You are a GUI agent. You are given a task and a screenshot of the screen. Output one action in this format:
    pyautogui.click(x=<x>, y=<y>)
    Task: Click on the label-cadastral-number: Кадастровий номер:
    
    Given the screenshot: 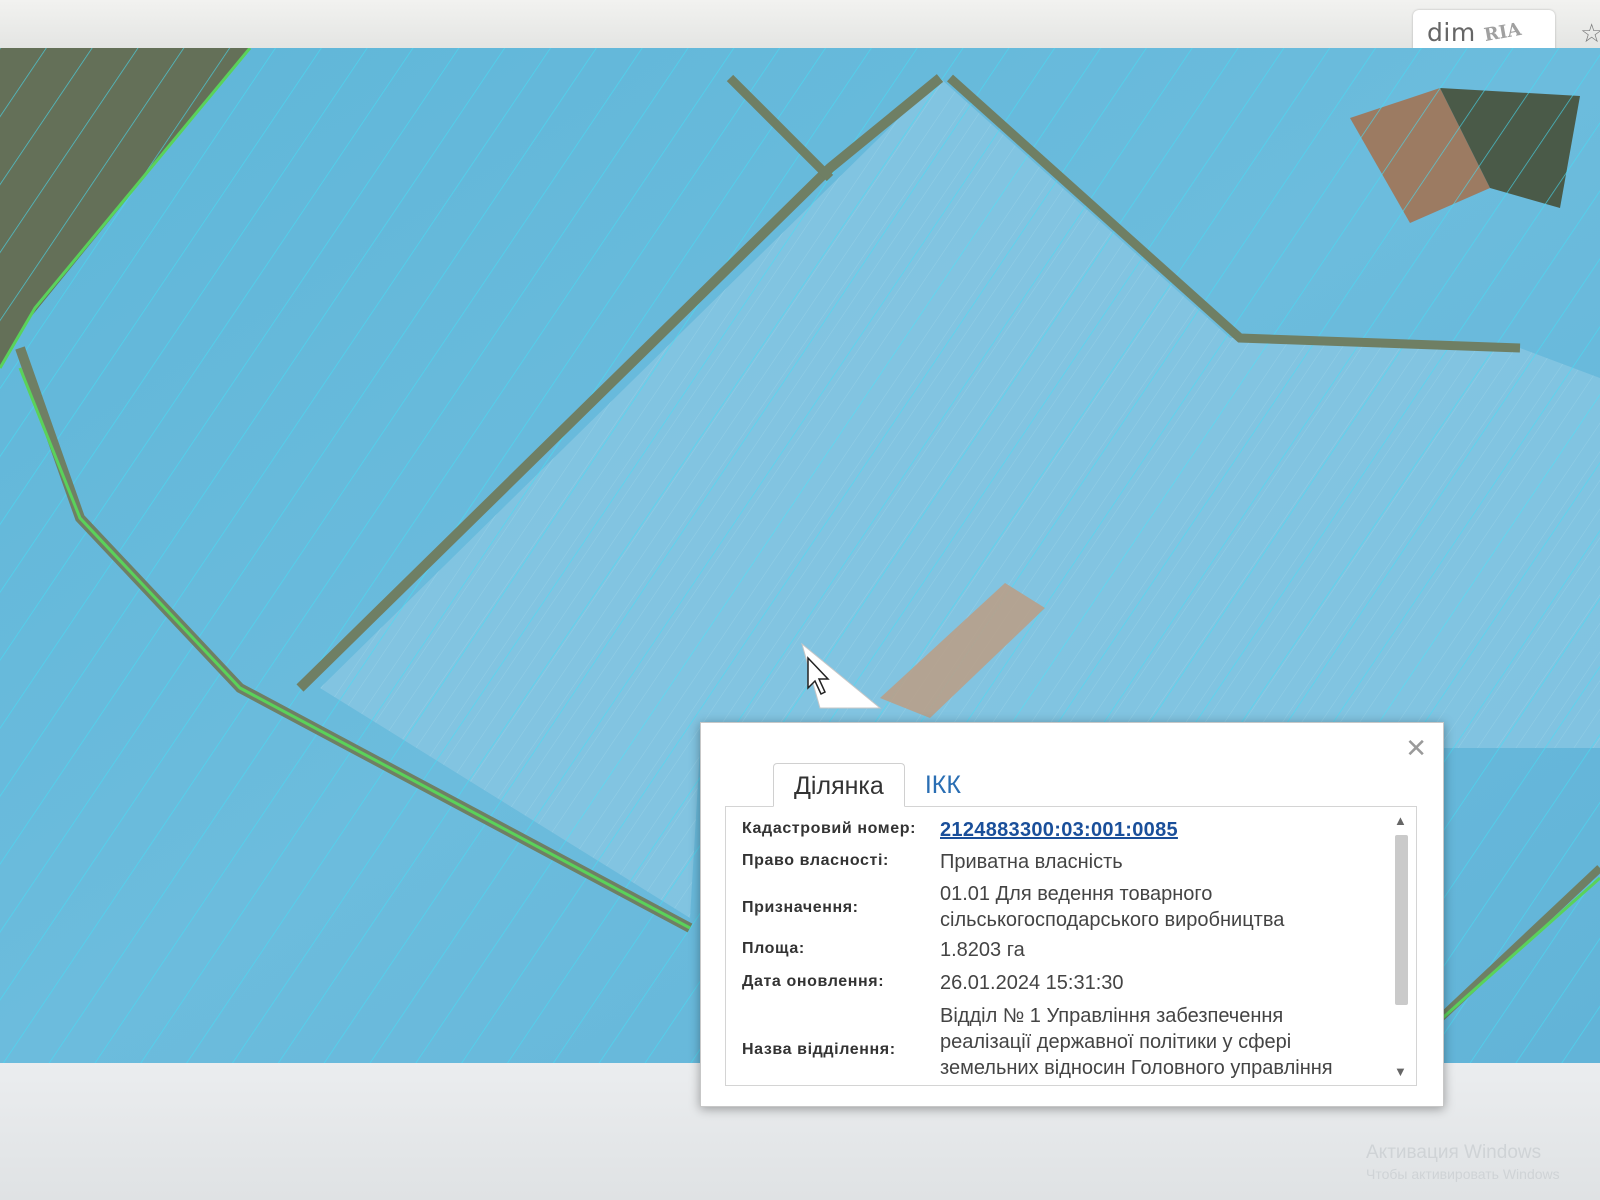 What is the action you would take?
    pyautogui.click(x=829, y=828)
    